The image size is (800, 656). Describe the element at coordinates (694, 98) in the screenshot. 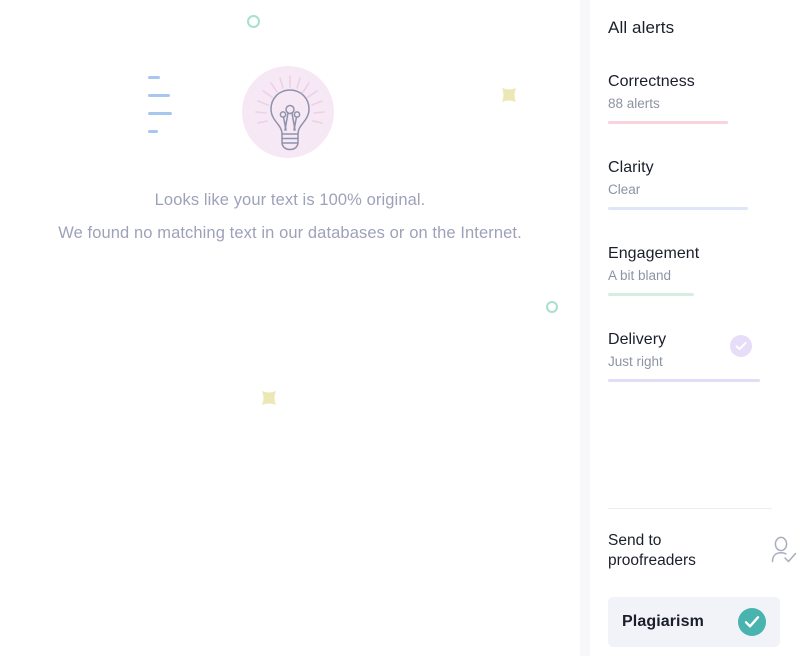

I see `sidebar-item-correctness: Correctness 88 alerts` at that location.